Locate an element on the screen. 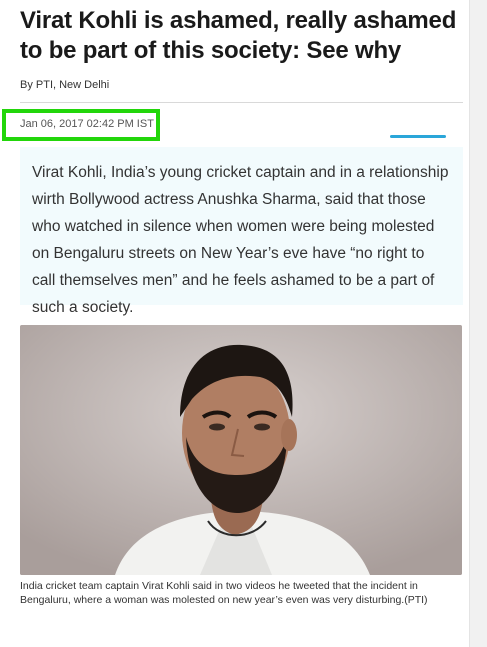 The height and width of the screenshot is (647, 487). publish-date: Jan 06, 2017 02:42 PM IST is located at coordinates (87, 124).